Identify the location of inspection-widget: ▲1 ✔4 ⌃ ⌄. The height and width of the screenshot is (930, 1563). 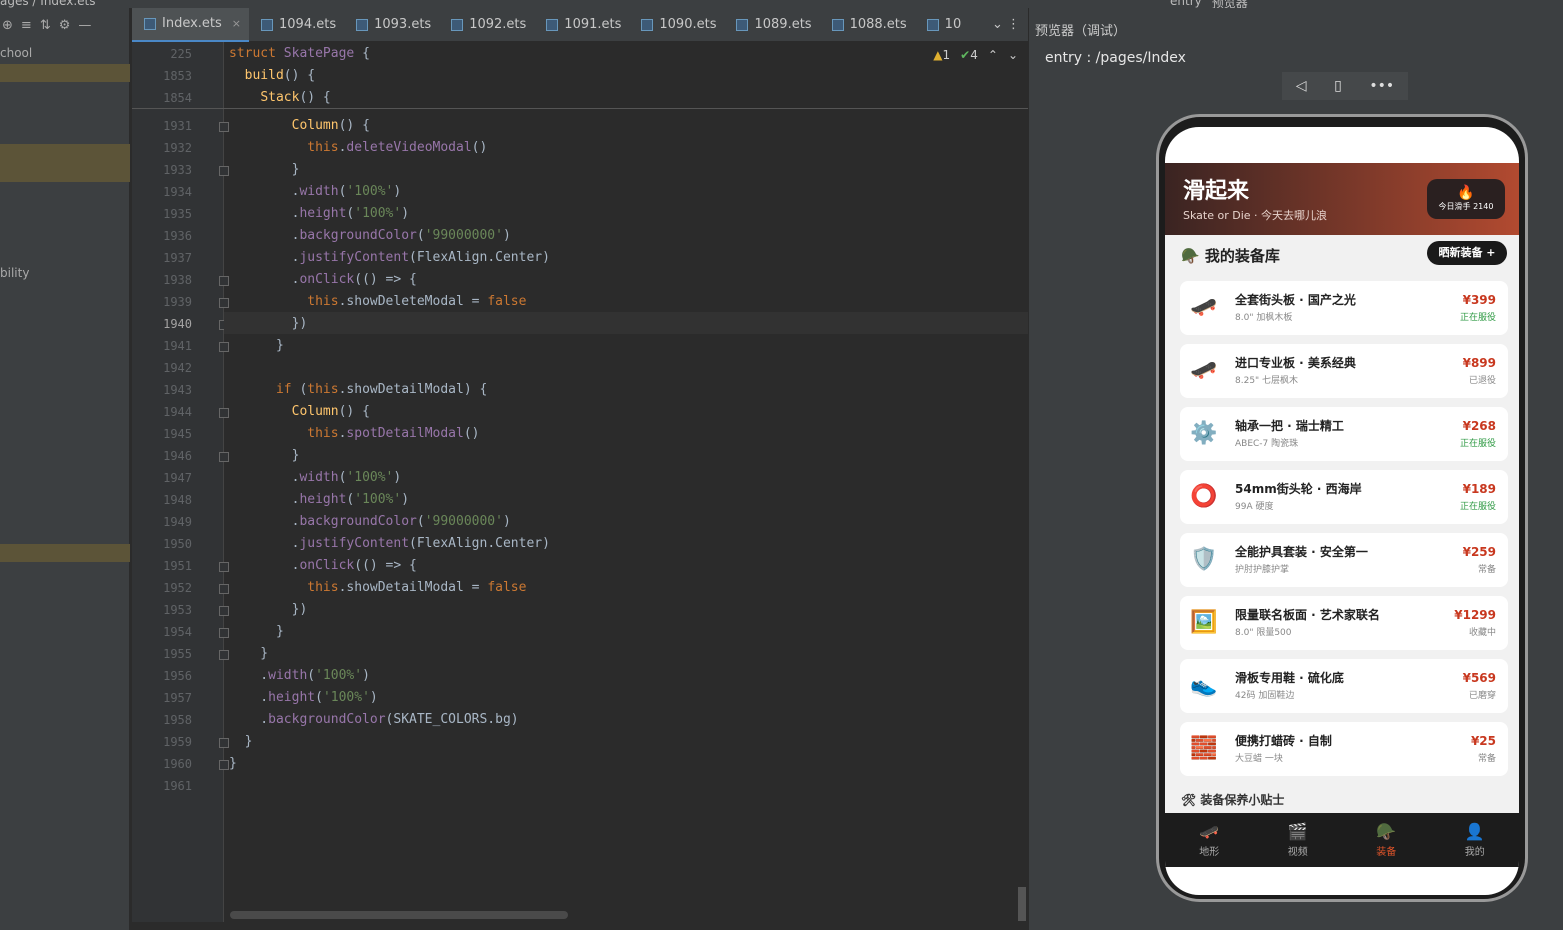
(975, 55).